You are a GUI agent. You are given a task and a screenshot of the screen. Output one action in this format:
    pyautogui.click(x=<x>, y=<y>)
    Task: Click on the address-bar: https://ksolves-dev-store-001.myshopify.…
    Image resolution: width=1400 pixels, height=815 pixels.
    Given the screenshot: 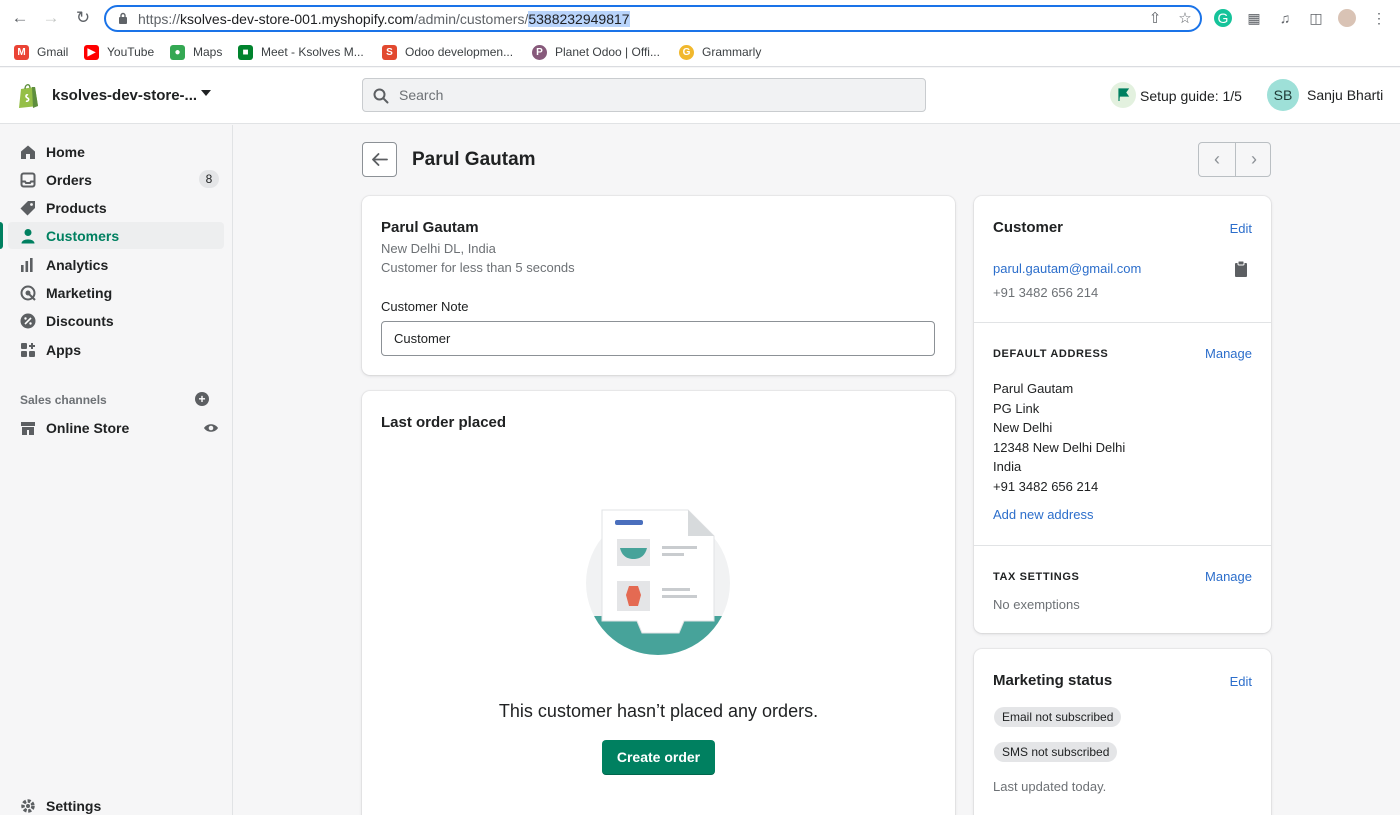 What is the action you would take?
    pyautogui.click(x=653, y=18)
    